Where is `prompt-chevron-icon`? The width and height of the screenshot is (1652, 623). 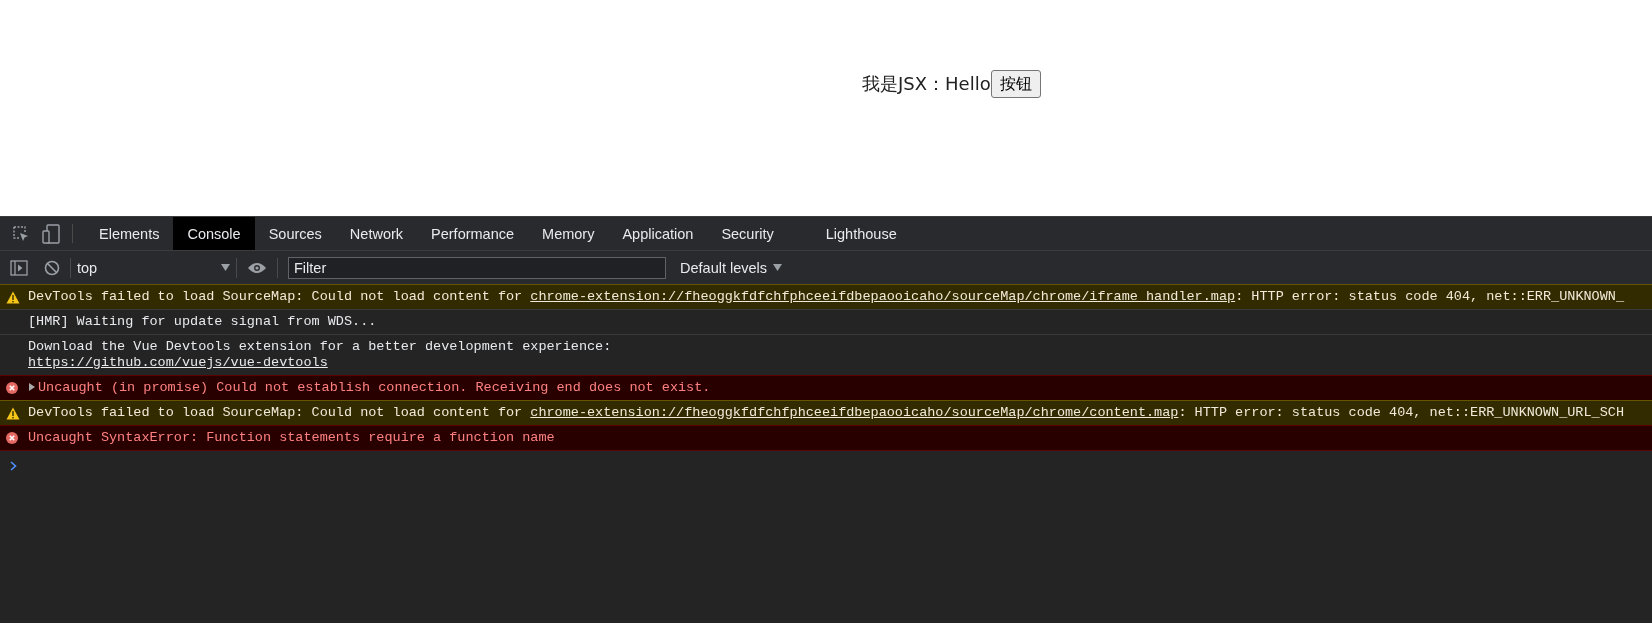 prompt-chevron-icon is located at coordinates (13, 466).